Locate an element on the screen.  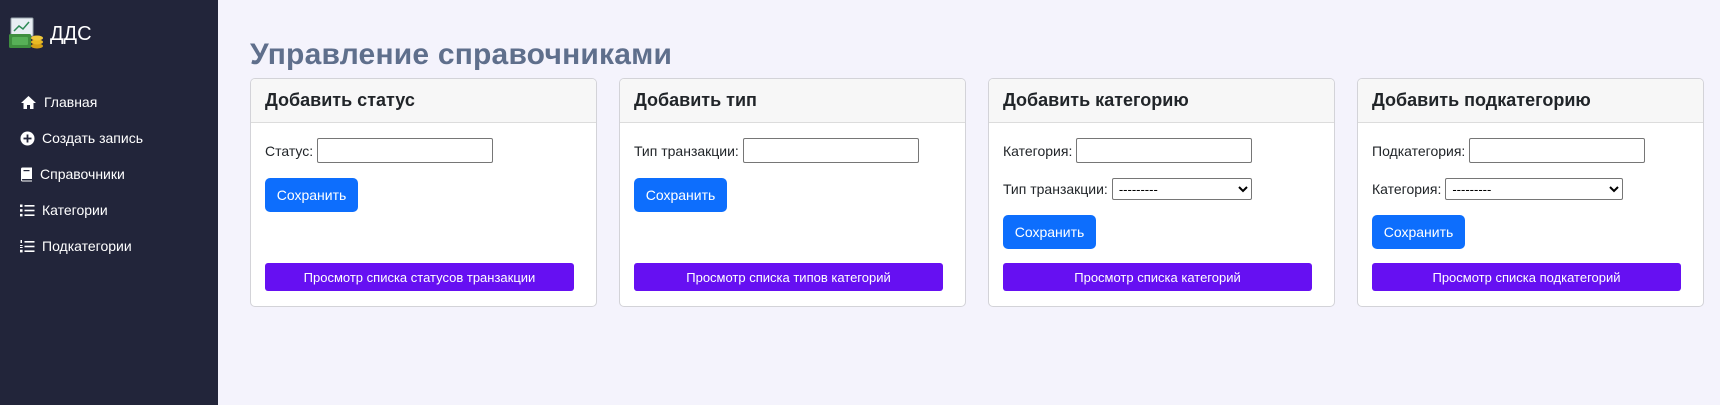
status-field-row: Статус: is located at coordinates (379, 150).